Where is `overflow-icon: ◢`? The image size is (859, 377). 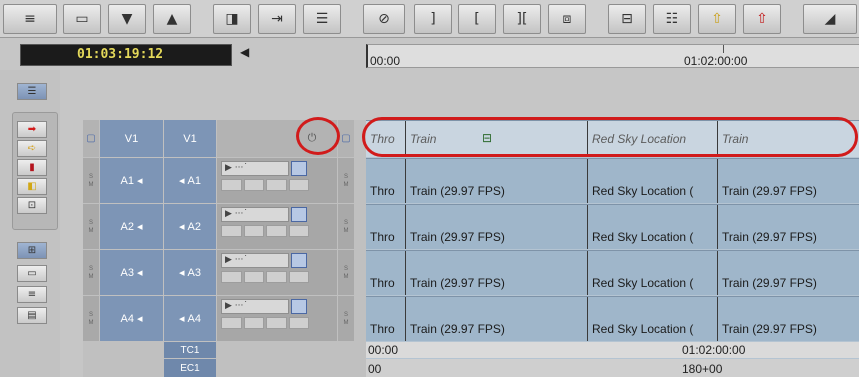 overflow-icon: ◢ is located at coordinates (830, 19).